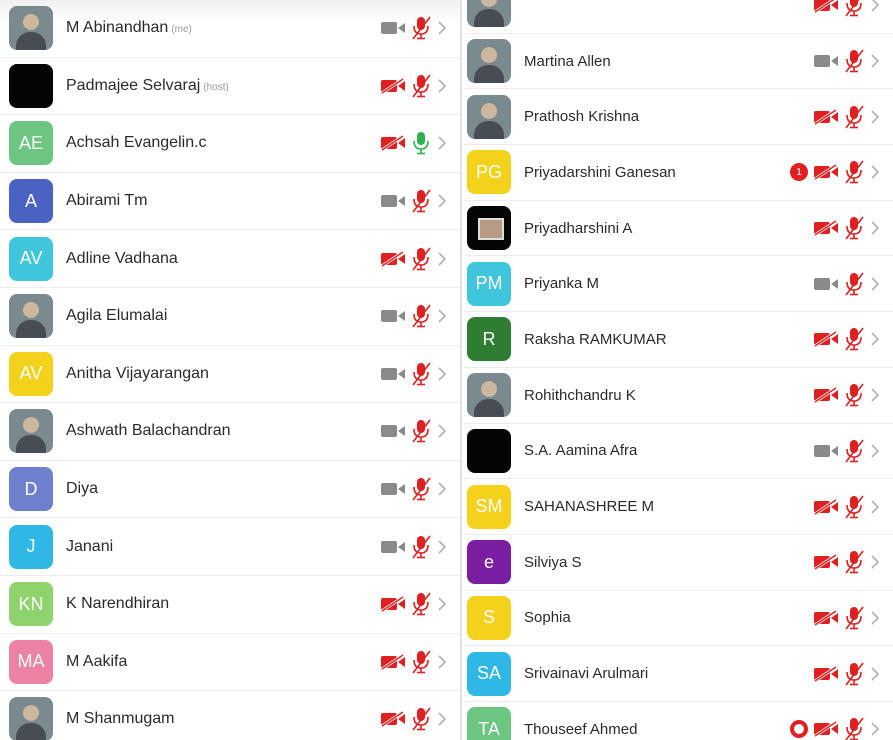  Describe the element at coordinates (230, 201) in the screenshot. I see `participant-row-abirami-tm: A Abirami Tm` at that location.